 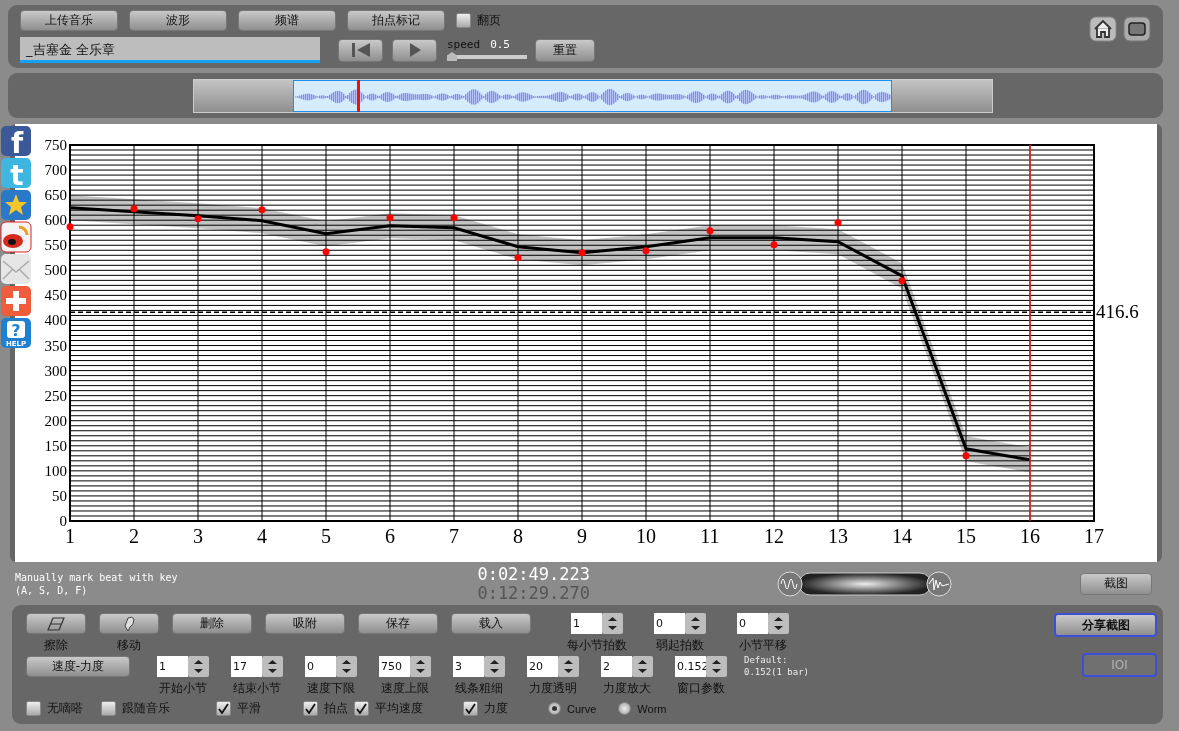 What do you see at coordinates (262, 536) in the screenshot?
I see `x-tick-label: 4` at bounding box center [262, 536].